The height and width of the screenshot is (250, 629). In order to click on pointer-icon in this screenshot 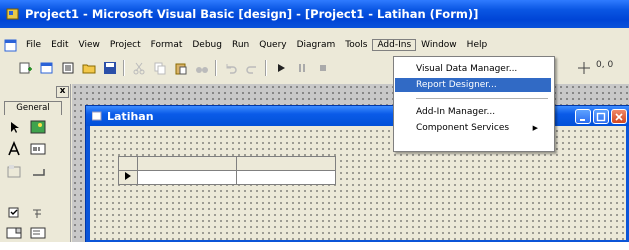, I will do `click(15, 127)`.